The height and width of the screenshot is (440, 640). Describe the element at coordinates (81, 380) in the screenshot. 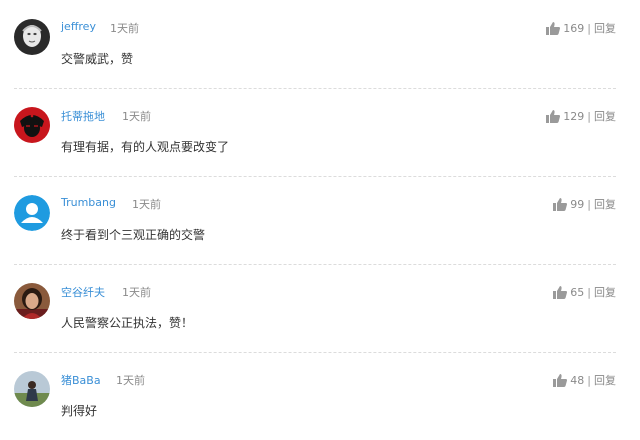

I see `username-link: 猪BaBa` at that location.